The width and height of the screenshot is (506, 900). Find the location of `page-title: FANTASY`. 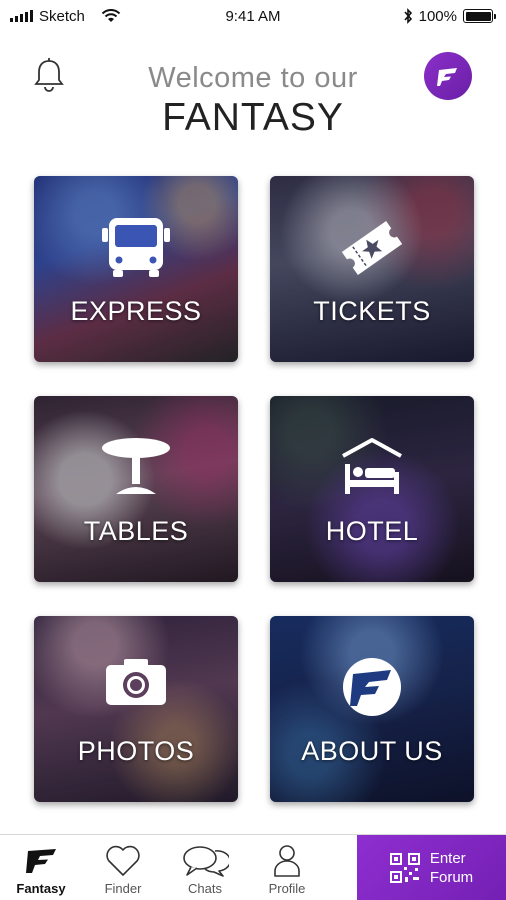

page-title: FANTASY is located at coordinates (253, 117).